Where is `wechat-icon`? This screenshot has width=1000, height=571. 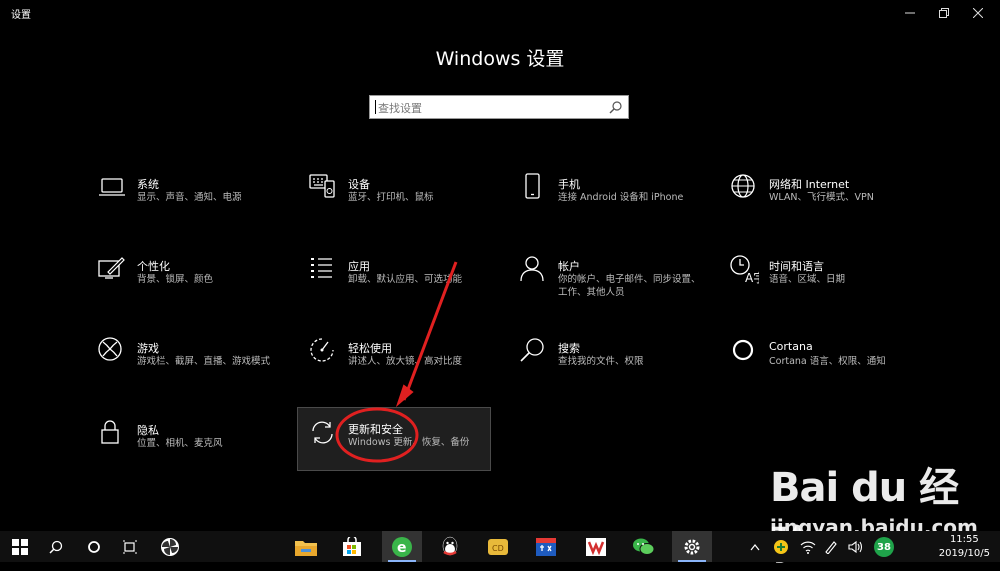
wechat-icon is located at coordinates (644, 546).